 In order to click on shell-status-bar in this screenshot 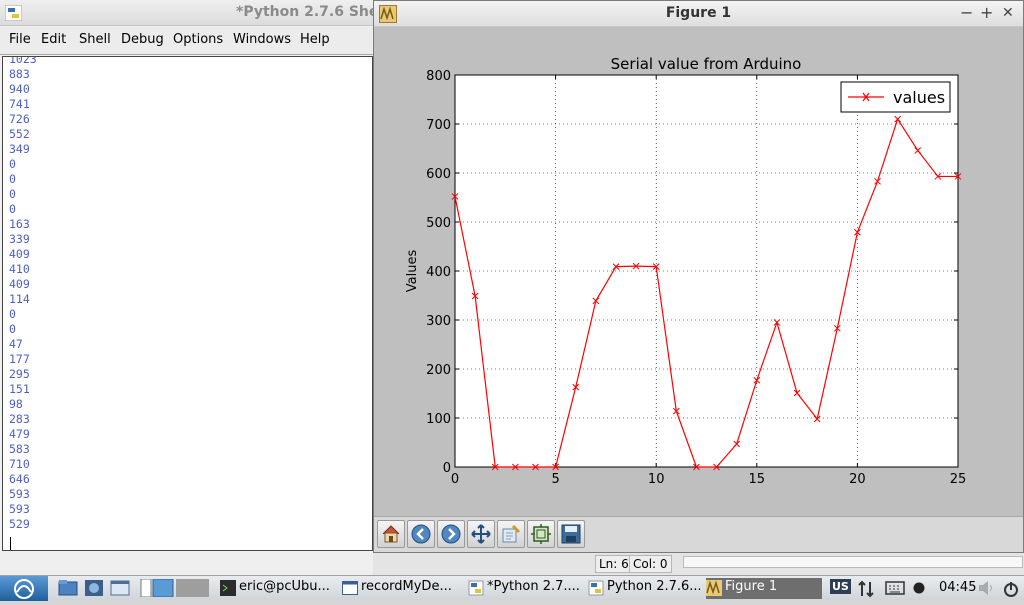, I will do `click(187, 563)`.